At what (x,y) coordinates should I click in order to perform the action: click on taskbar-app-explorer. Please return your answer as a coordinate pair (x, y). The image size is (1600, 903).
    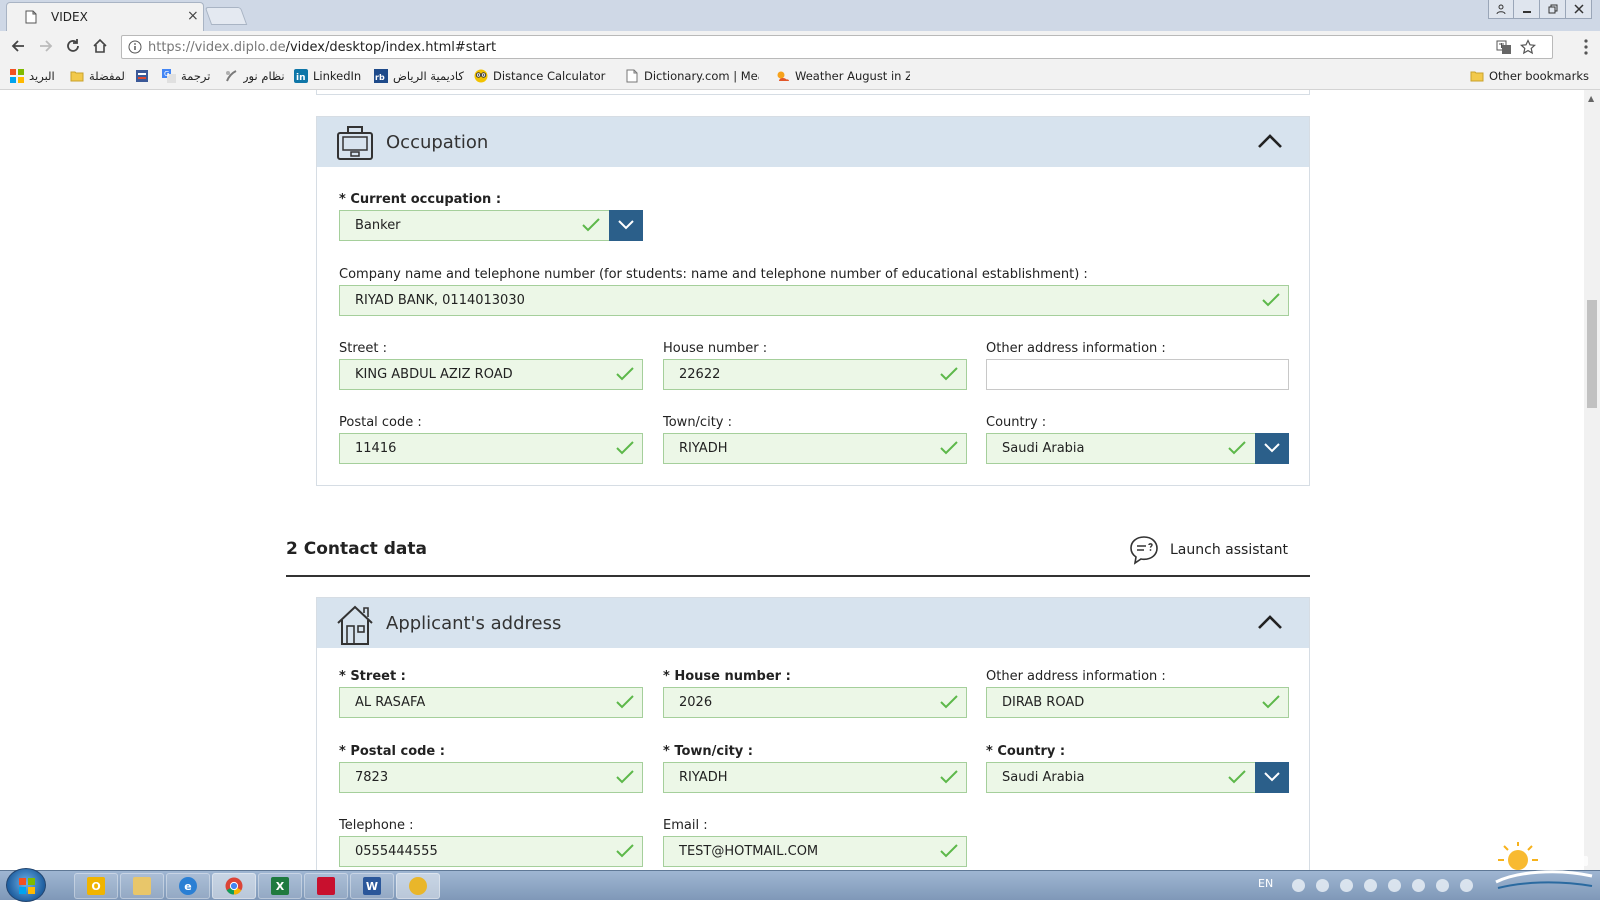
    Looking at the image, I should click on (142, 886).